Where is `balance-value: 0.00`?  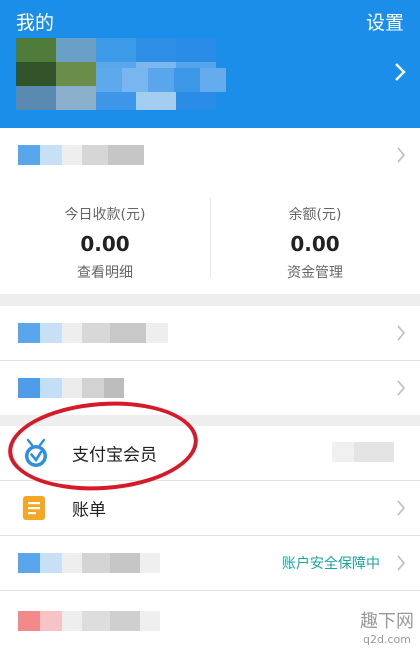
balance-value: 0.00 is located at coordinates (315, 244).